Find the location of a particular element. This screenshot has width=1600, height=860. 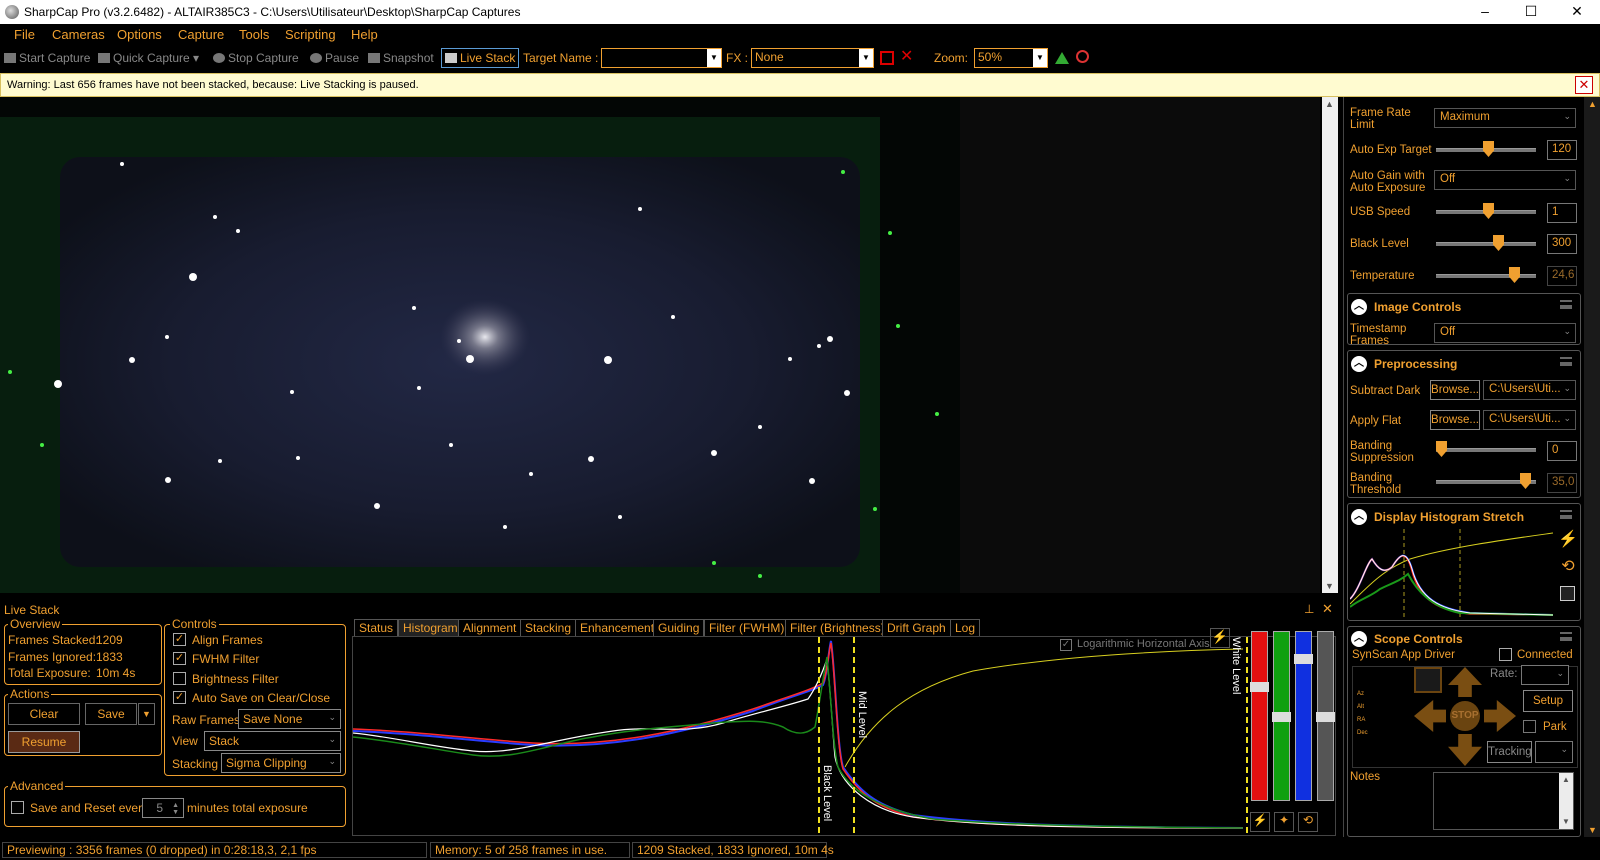

stacking-select: Sigma Clipping ⌄ is located at coordinates (281, 763).